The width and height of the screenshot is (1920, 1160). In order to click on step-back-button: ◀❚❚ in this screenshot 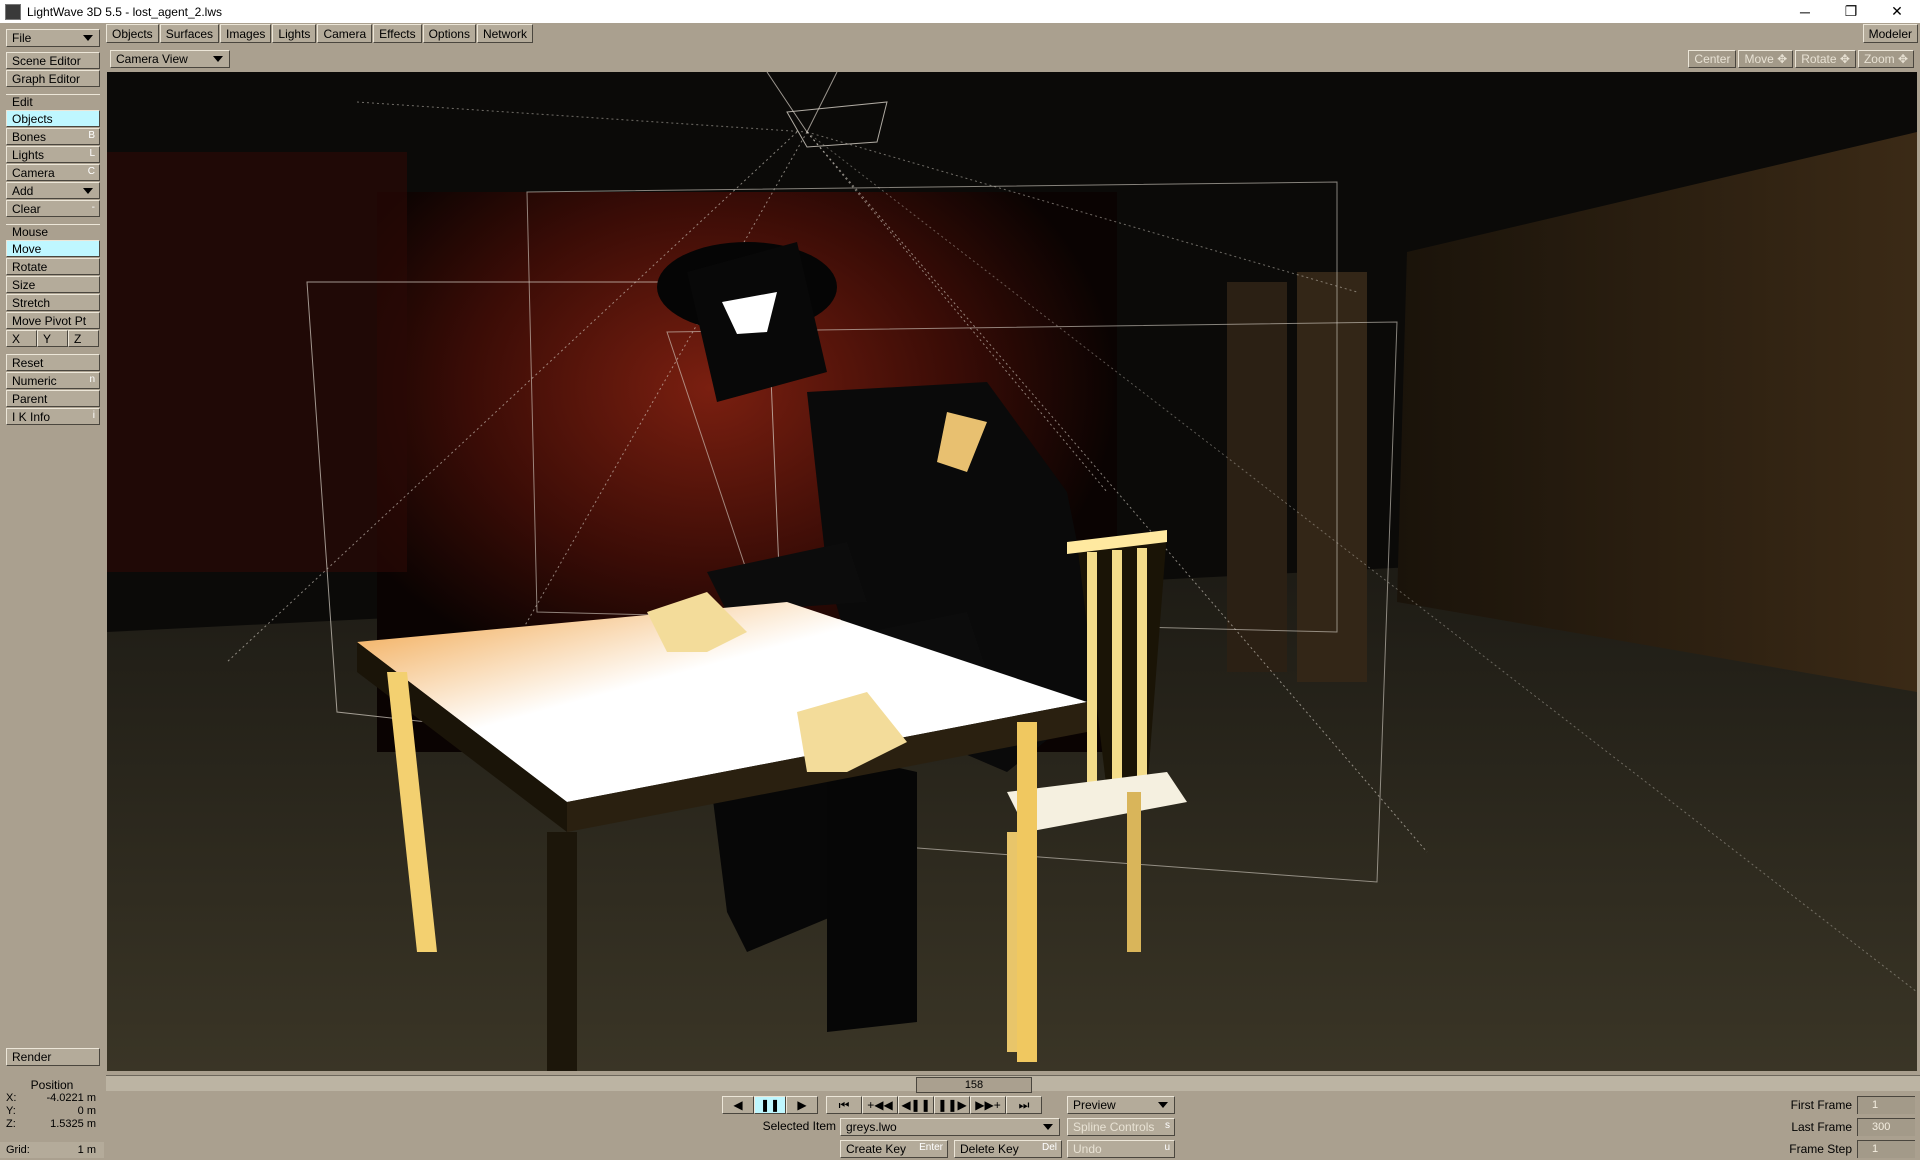, I will do `click(916, 1105)`.